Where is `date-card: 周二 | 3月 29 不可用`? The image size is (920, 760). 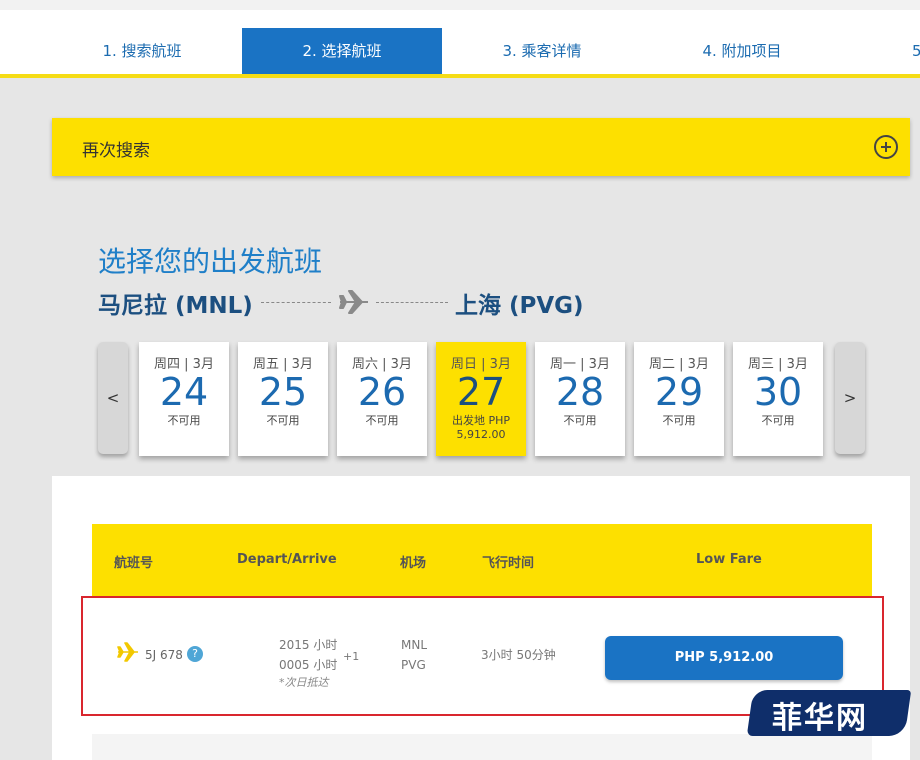 date-card: 周二 | 3月 29 不可用 is located at coordinates (679, 399).